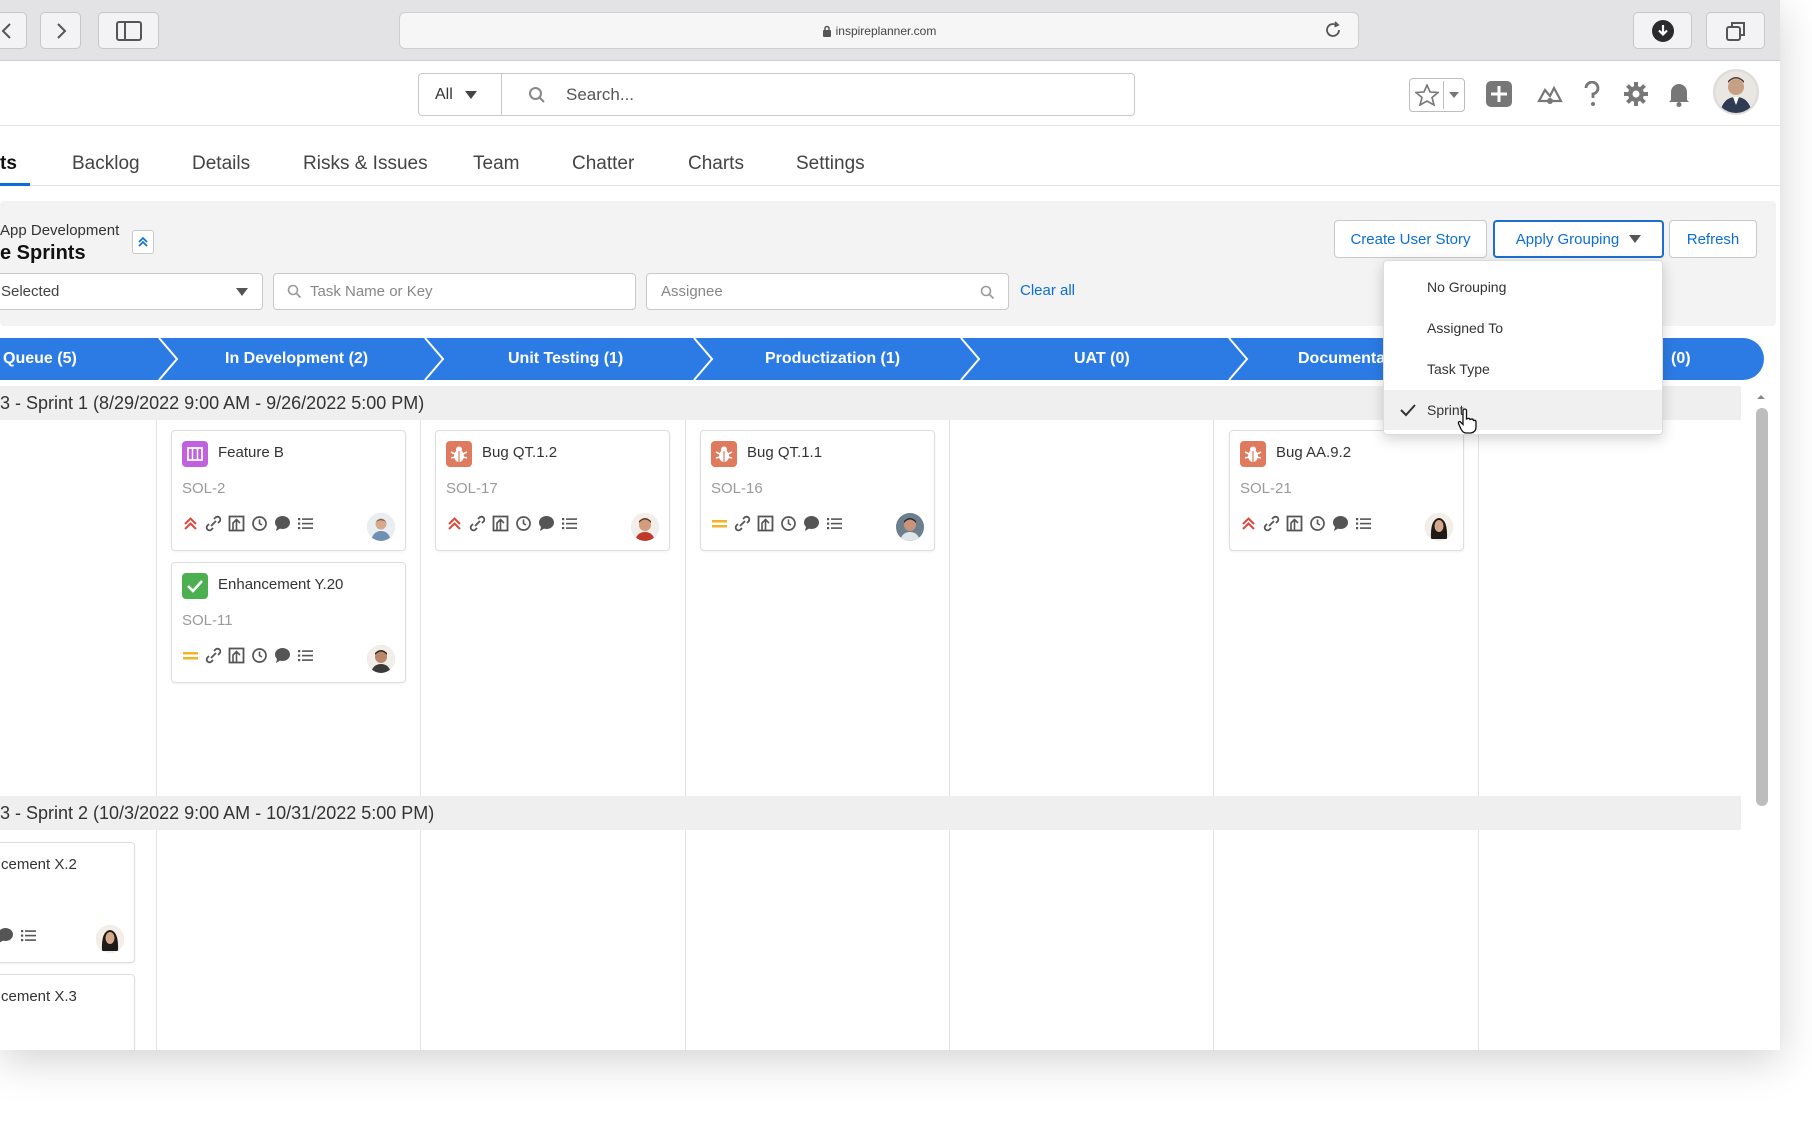 The height and width of the screenshot is (1141, 1812). What do you see at coordinates (460, 94) in the screenshot?
I see `search-scope-dropdown: All` at bounding box center [460, 94].